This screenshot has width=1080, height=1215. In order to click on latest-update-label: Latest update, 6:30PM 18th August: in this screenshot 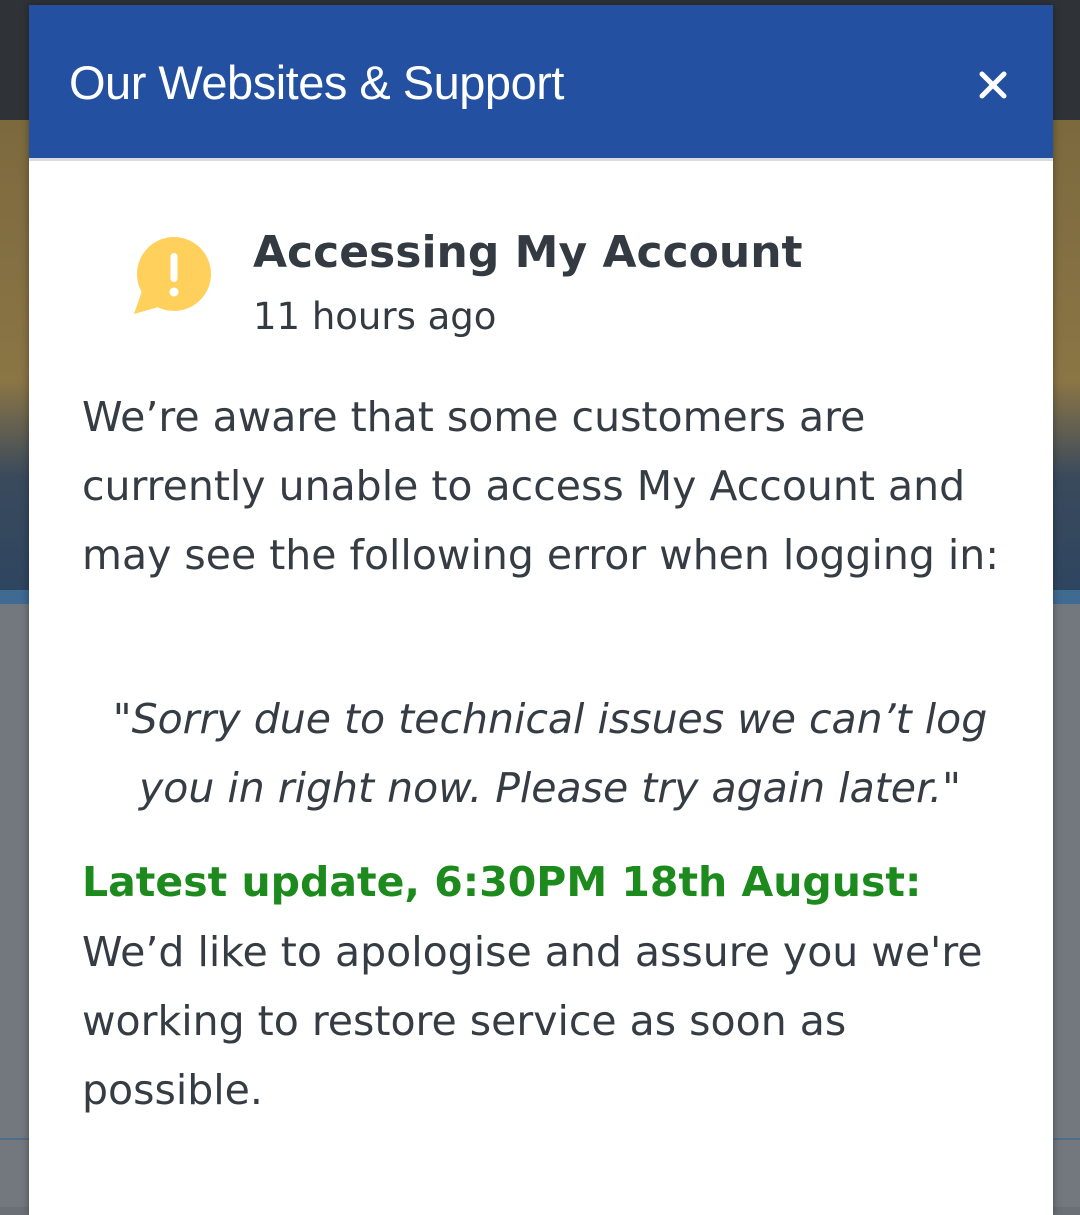, I will do `click(502, 882)`.